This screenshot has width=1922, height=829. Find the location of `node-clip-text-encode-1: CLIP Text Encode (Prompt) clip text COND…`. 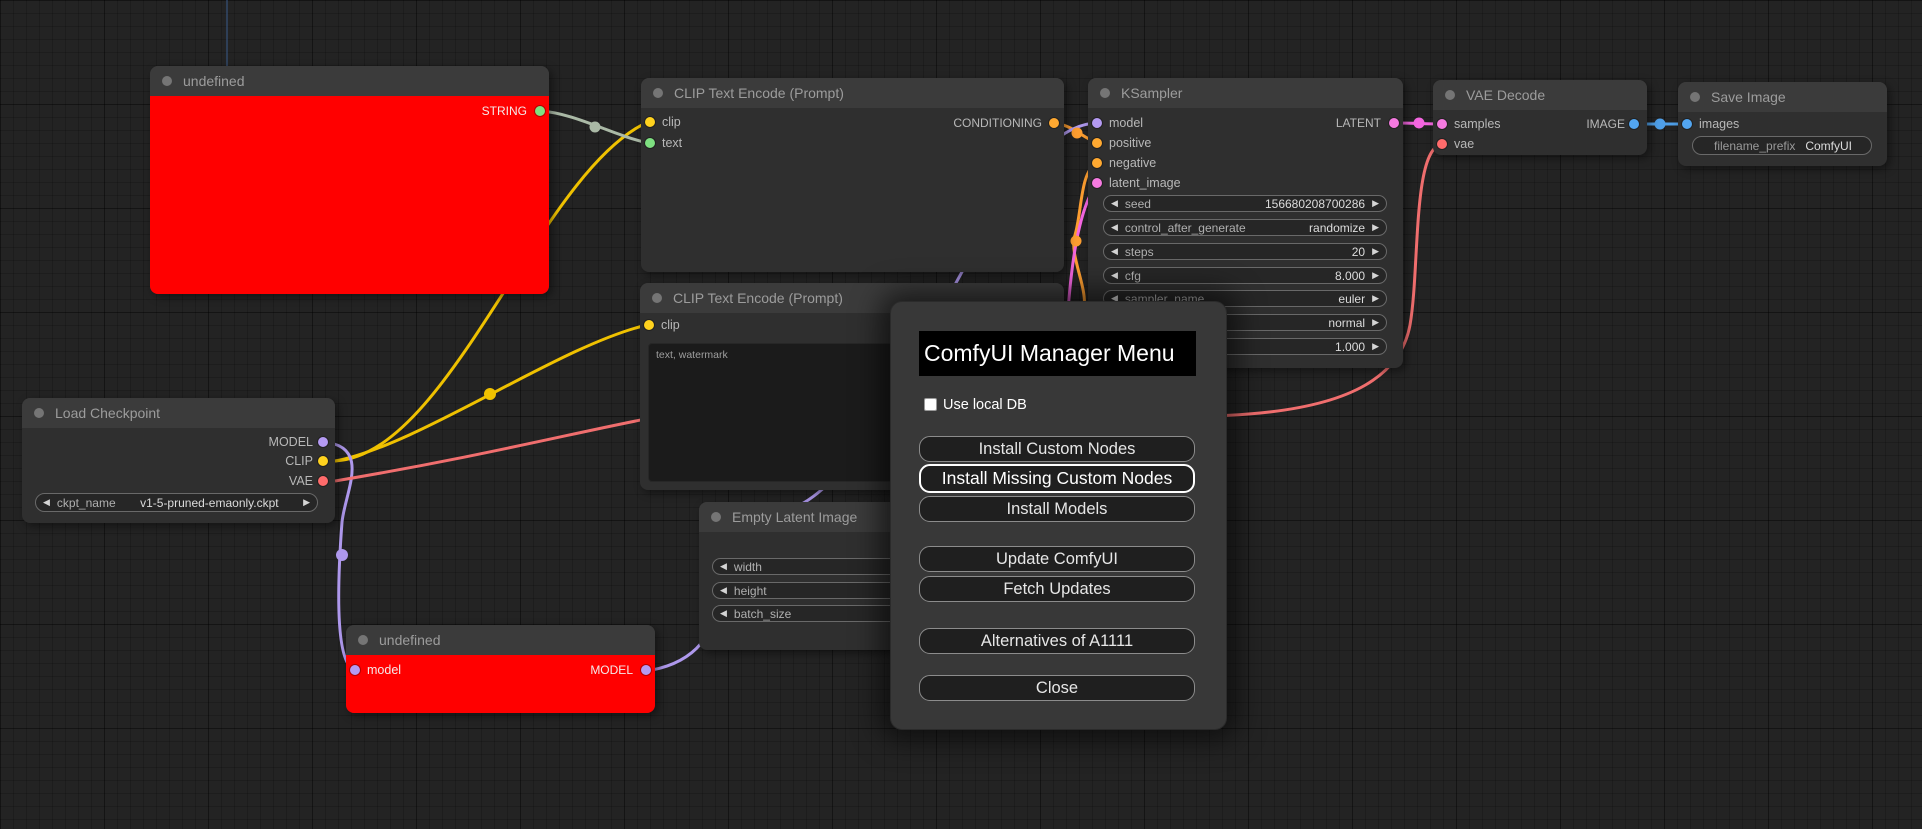

node-clip-text-encode-1: CLIP Text Encode (Prompt) clip text COND… is located at coordinates (852, 175).